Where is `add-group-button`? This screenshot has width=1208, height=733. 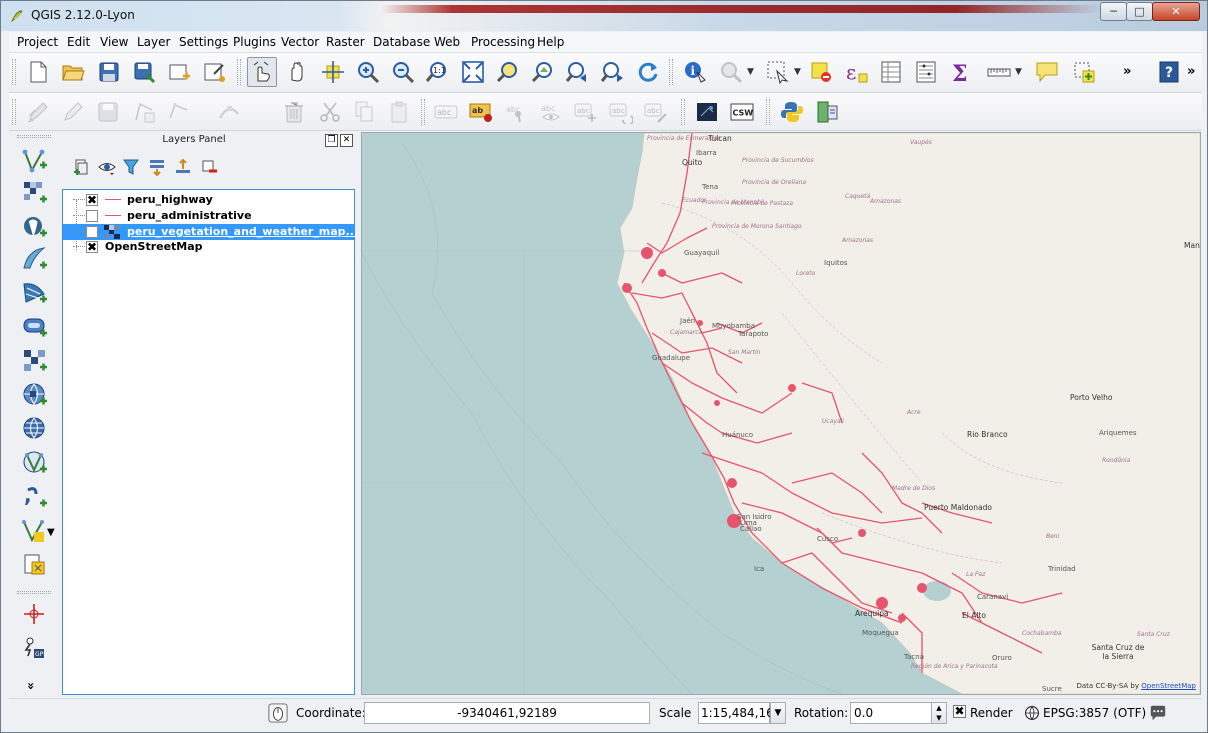
add-group-button is located at coordinates (81, 167).